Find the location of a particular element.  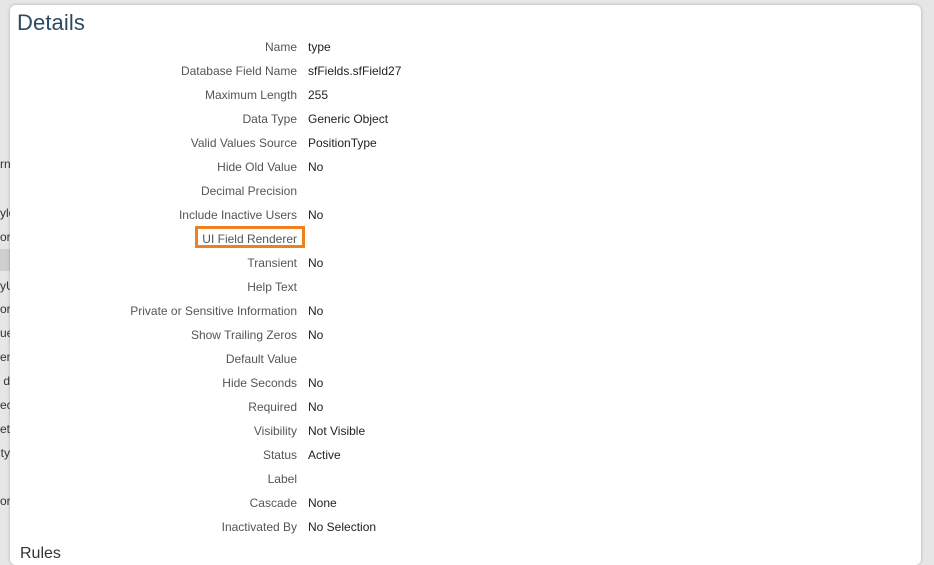

detail-row: Transient No is located at coordinates (460, 263).